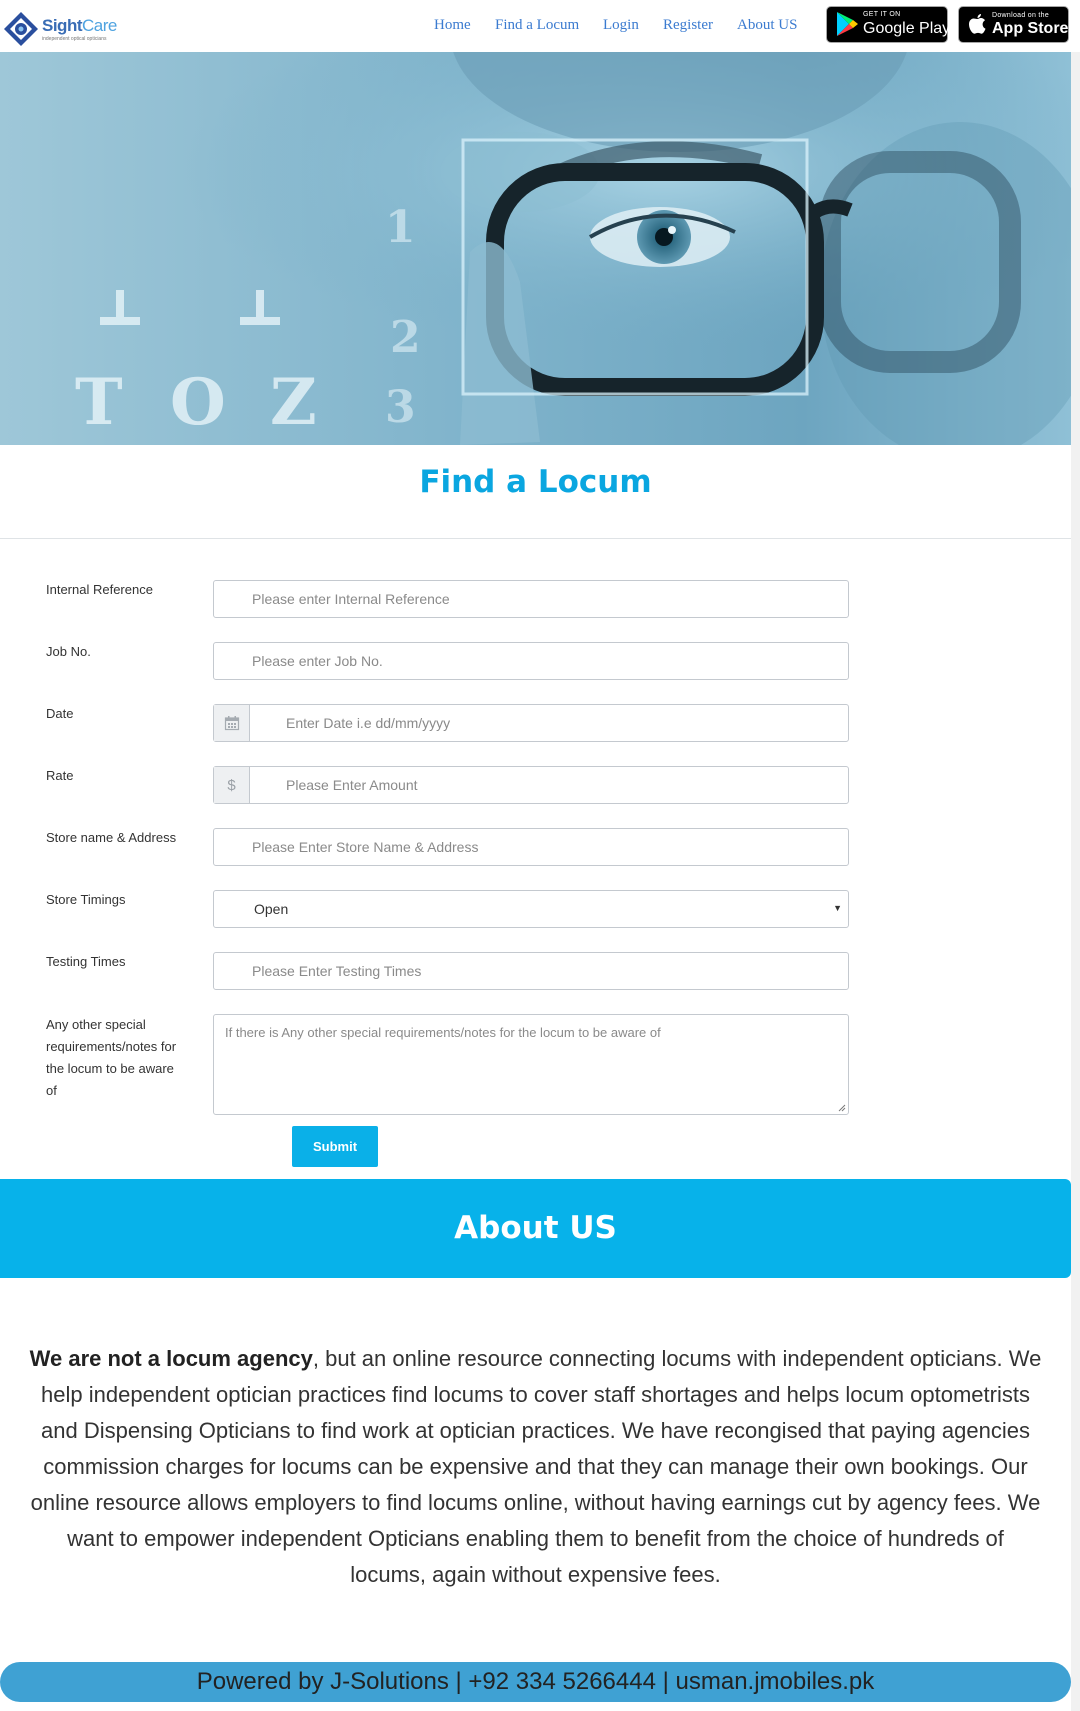 The height and width of the screenshot is (1711, 1080). What do you see at coordinates (111, 837) in the screenshot?
I see `store-label: Store name & Address` at bounding box center [111, 837].